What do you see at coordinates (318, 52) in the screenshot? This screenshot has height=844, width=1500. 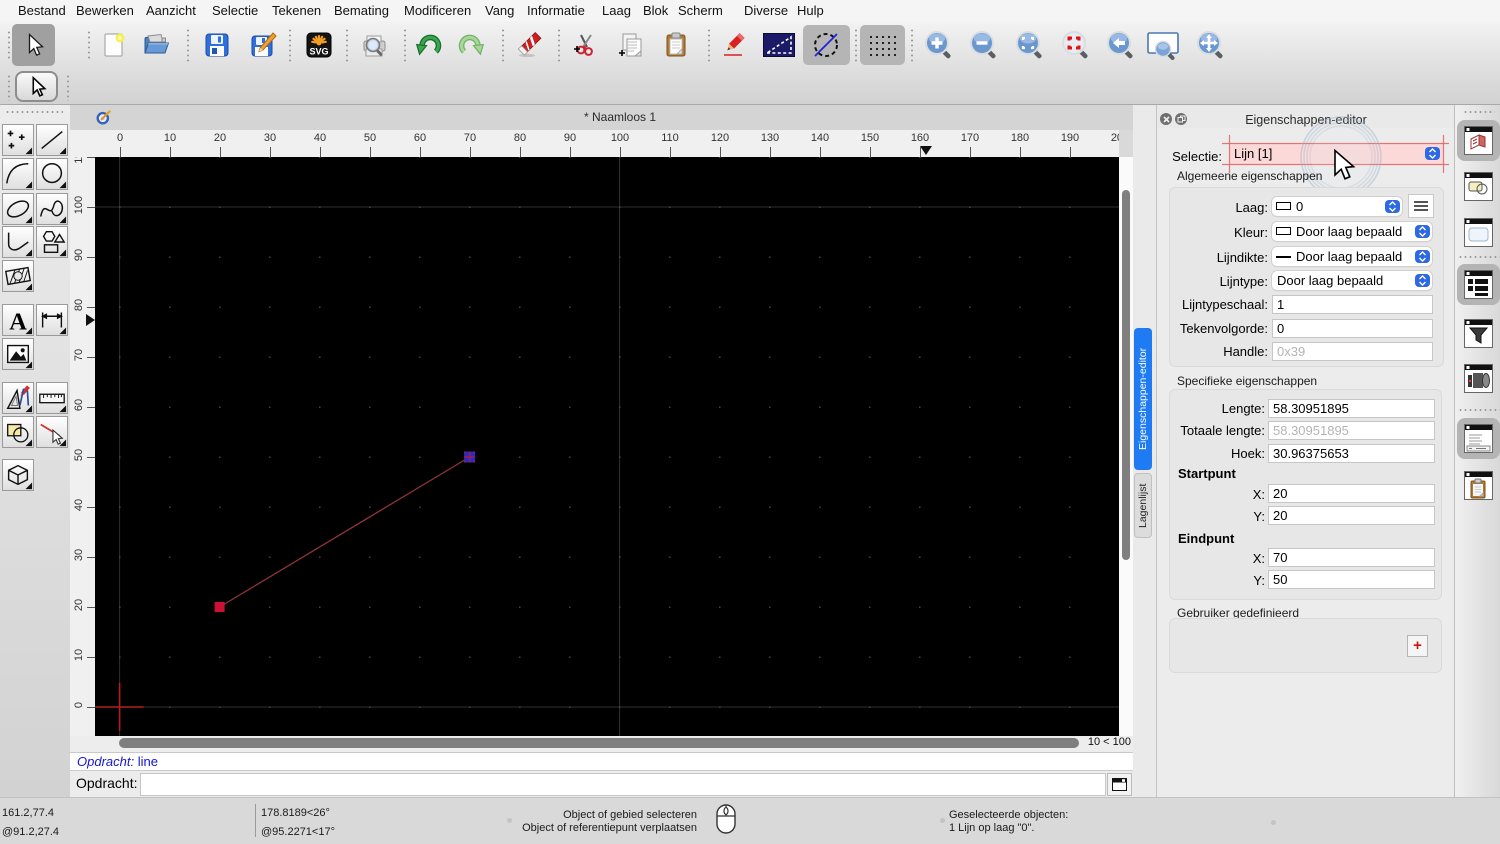 I see `svg-text: SVG` at bounding box center [318, 52].